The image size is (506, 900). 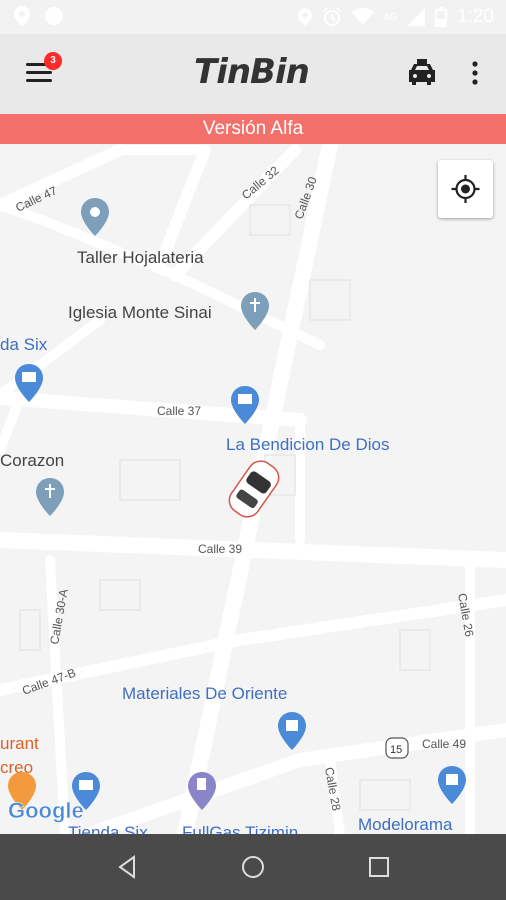 I want to click on poi-label: Corazon, so click(x=32, y=460).